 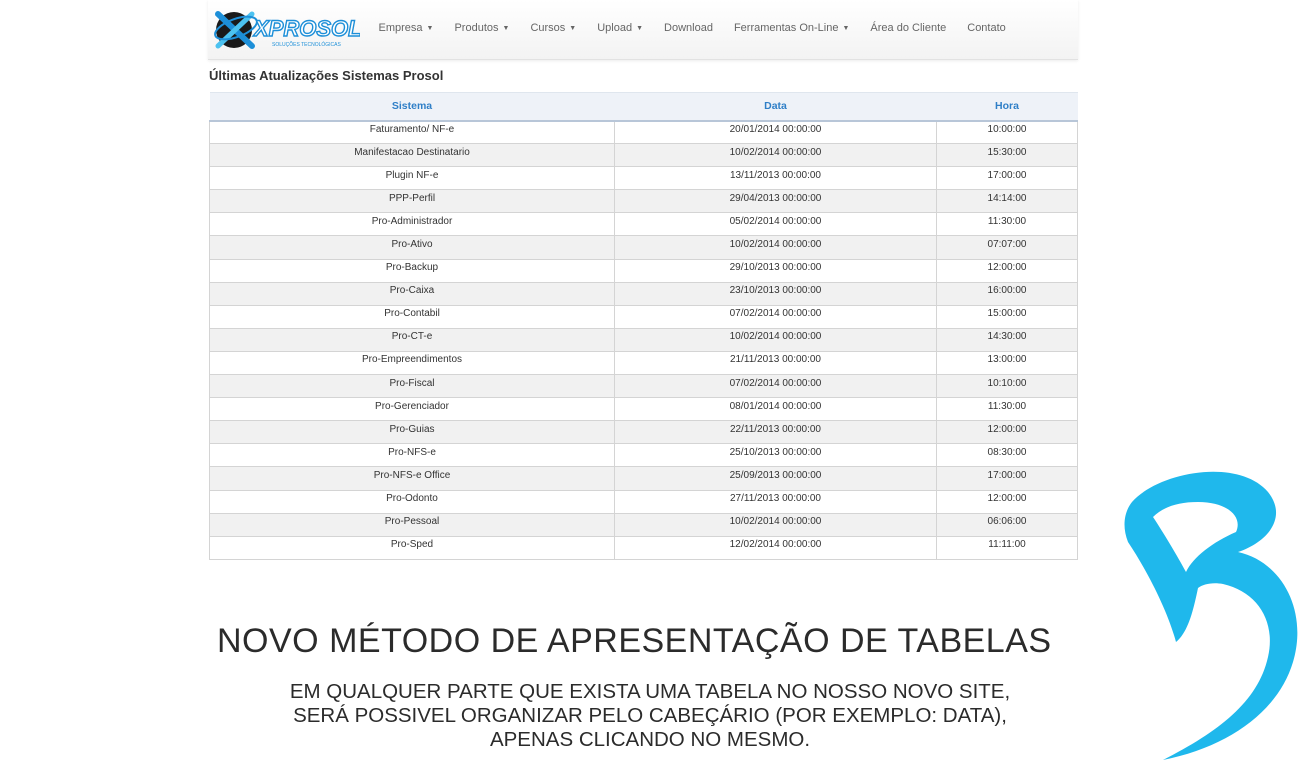 I want to click on cell-sistema: Pro-Odonto, so click(x=412, y=501).